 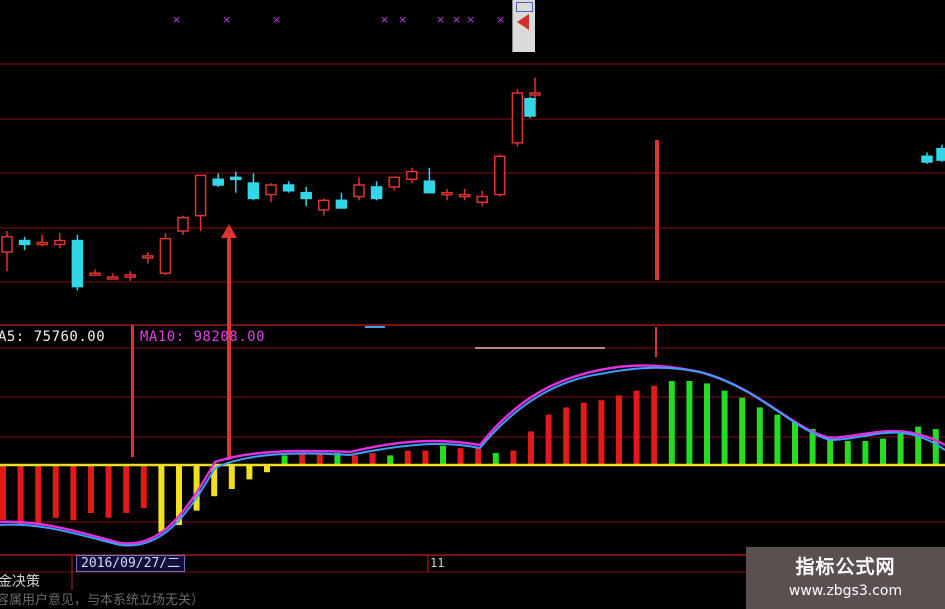 What do you see at coordinates (375, 327) in the screenshot?
I see `volume-tick` at bounding box center [375, 327].